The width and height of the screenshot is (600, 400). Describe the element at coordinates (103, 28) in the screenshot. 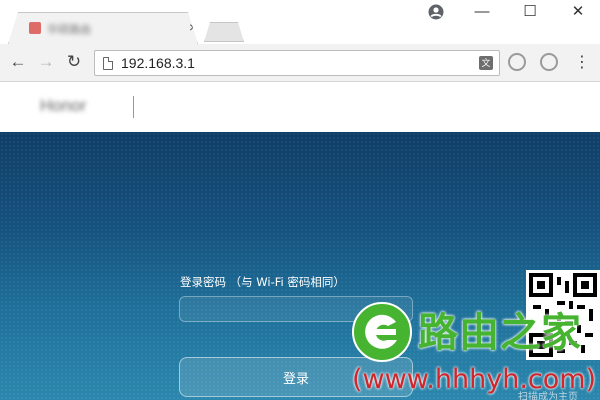

I see `browser-tab-active: 华硕路由 ×` at that location.